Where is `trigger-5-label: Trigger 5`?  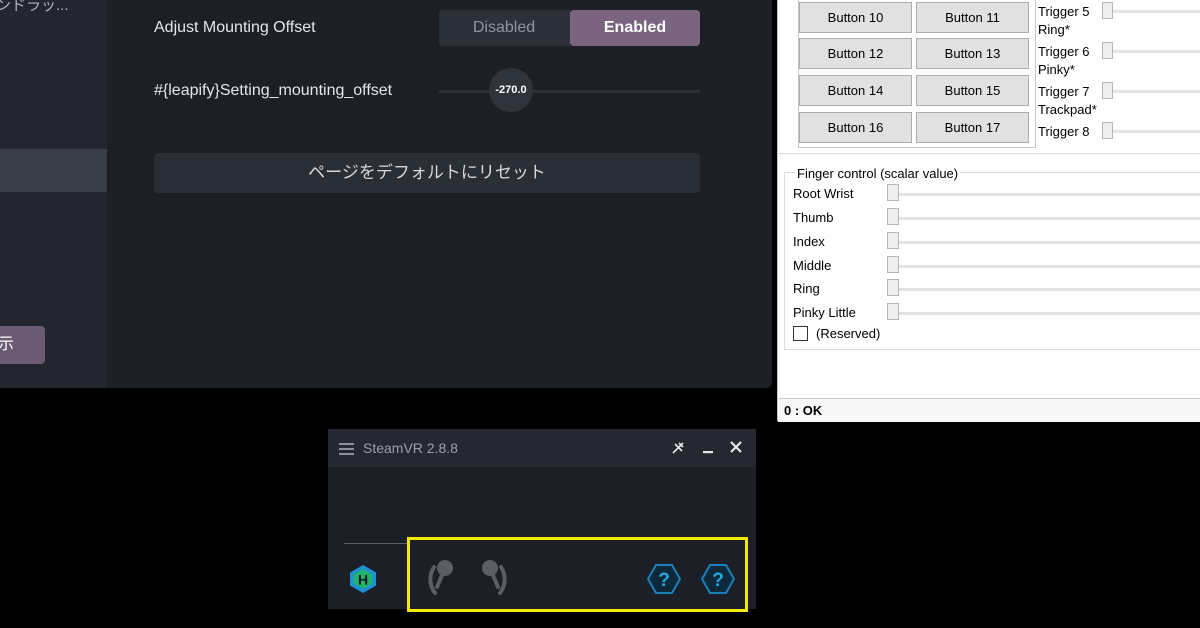
trigger-5-label: Trigger 5 is located at coordinates (1064, 11).